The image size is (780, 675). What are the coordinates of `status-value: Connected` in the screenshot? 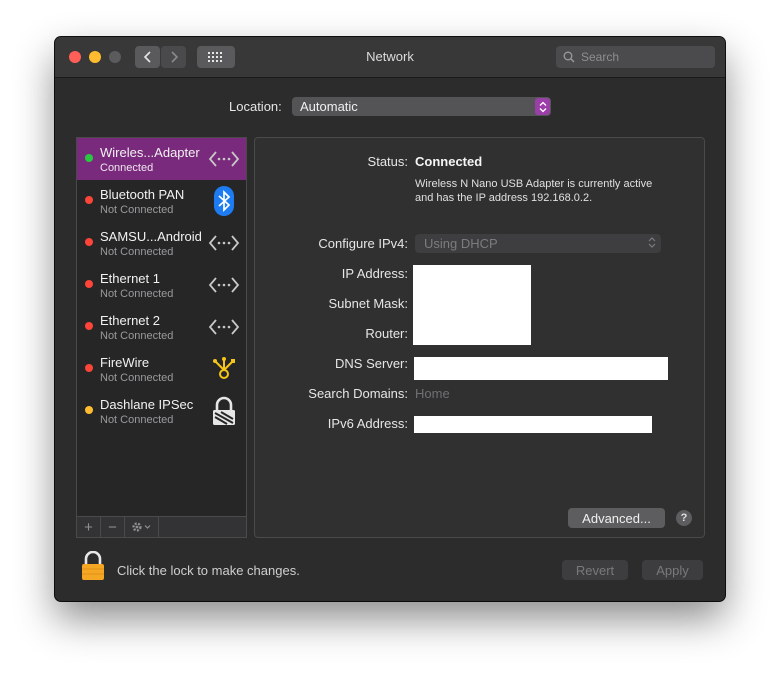 It's located at (449, 161).